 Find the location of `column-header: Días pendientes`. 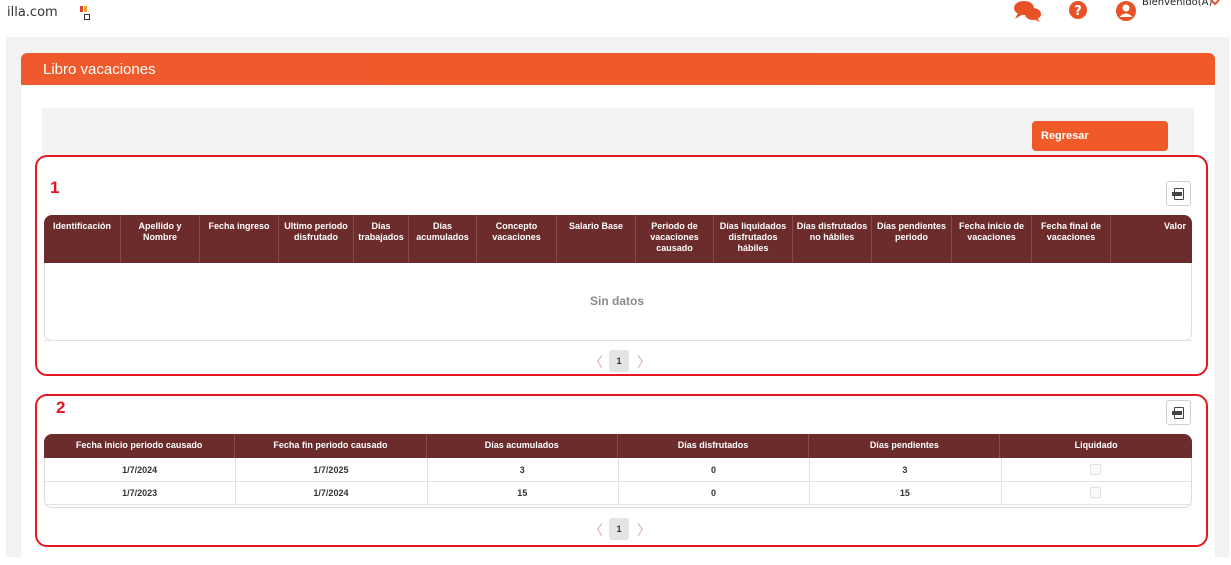

column-header: Días pendientes is located at coordinates (905, 446).